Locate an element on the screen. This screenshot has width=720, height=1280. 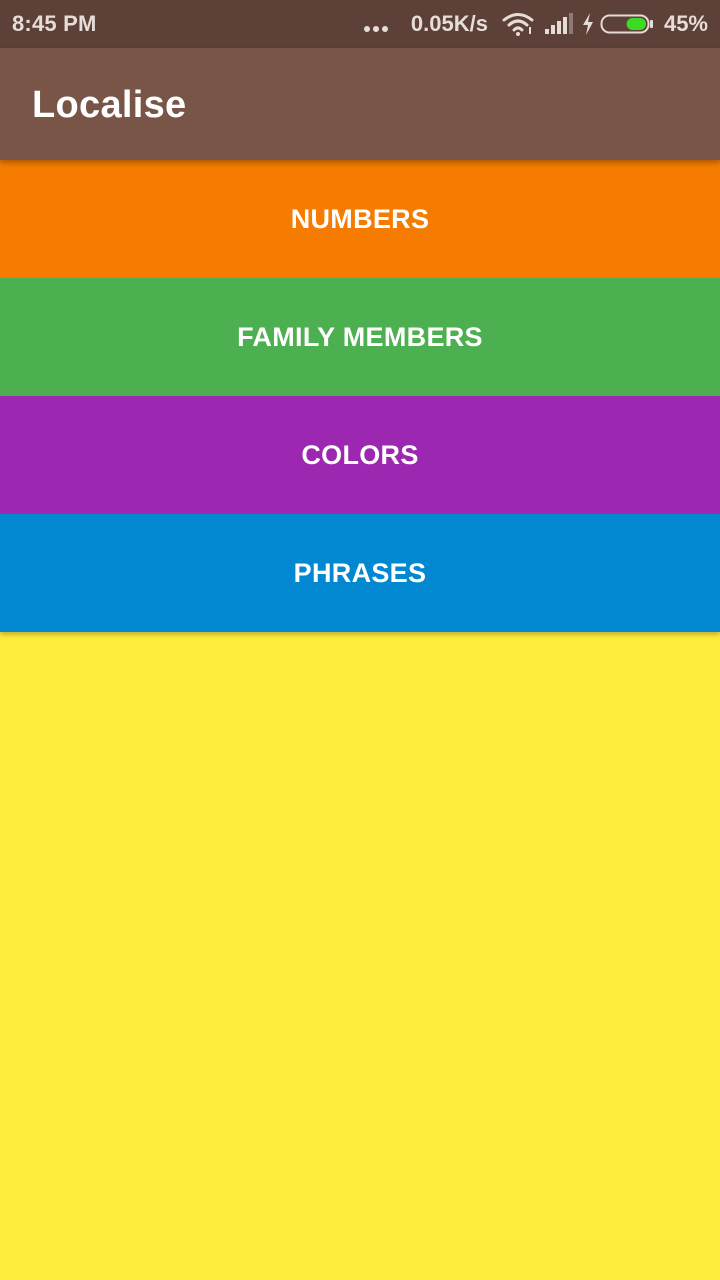
phrases-category-button: PHRASES is located at coordinates (360, 573).